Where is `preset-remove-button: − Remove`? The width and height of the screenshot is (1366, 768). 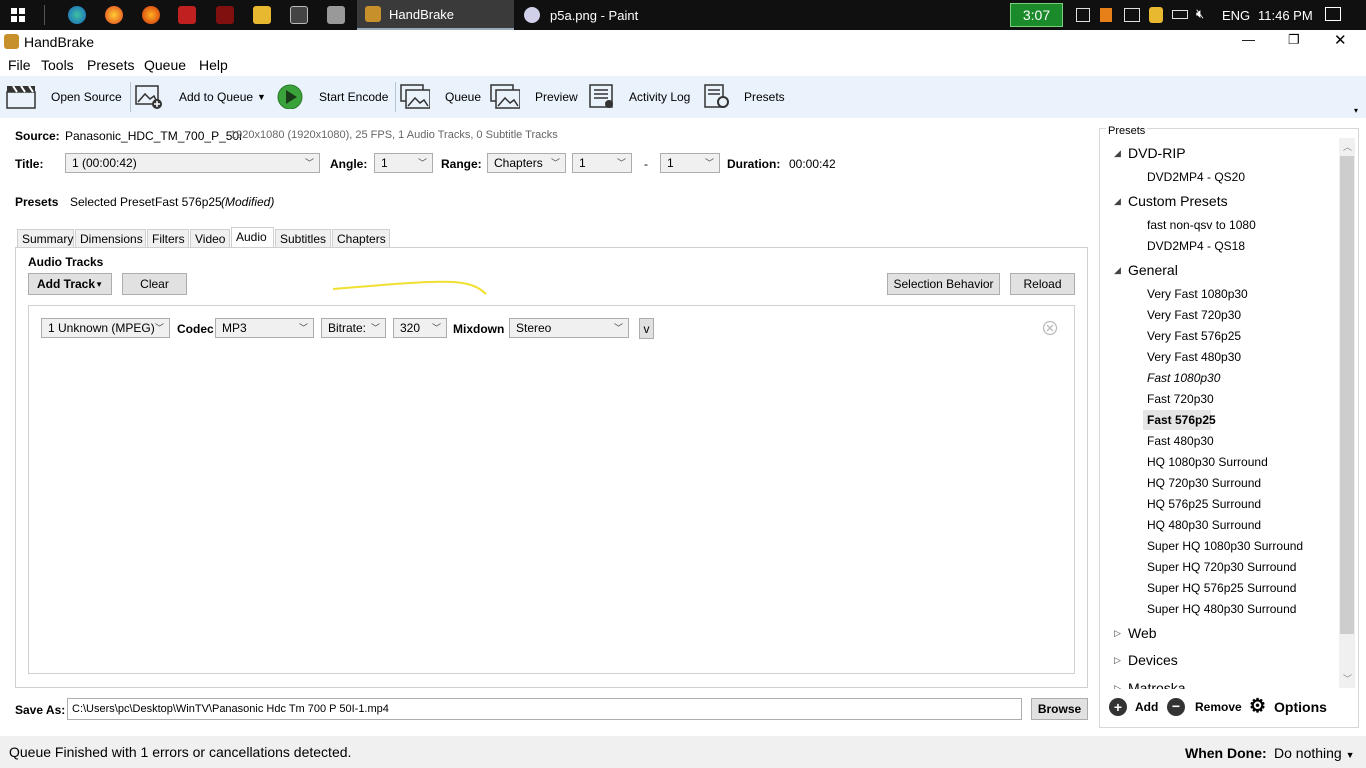 preset-remove-button: − Remove is located at coordinates (1204, 707).